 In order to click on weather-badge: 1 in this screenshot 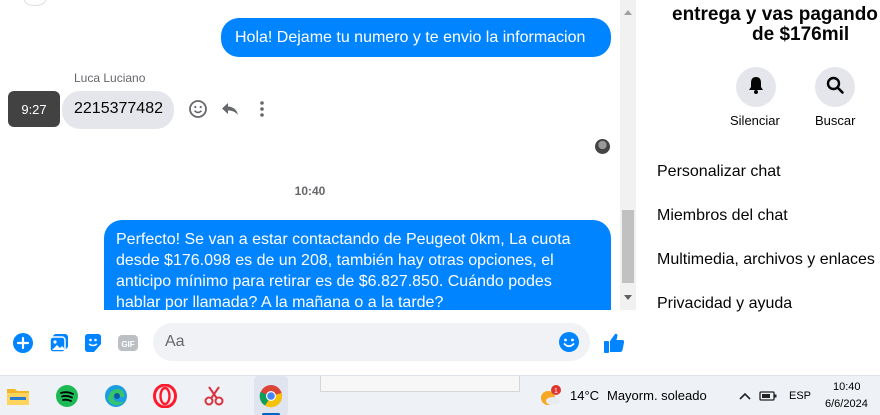, I will do `click(556, 391)`.